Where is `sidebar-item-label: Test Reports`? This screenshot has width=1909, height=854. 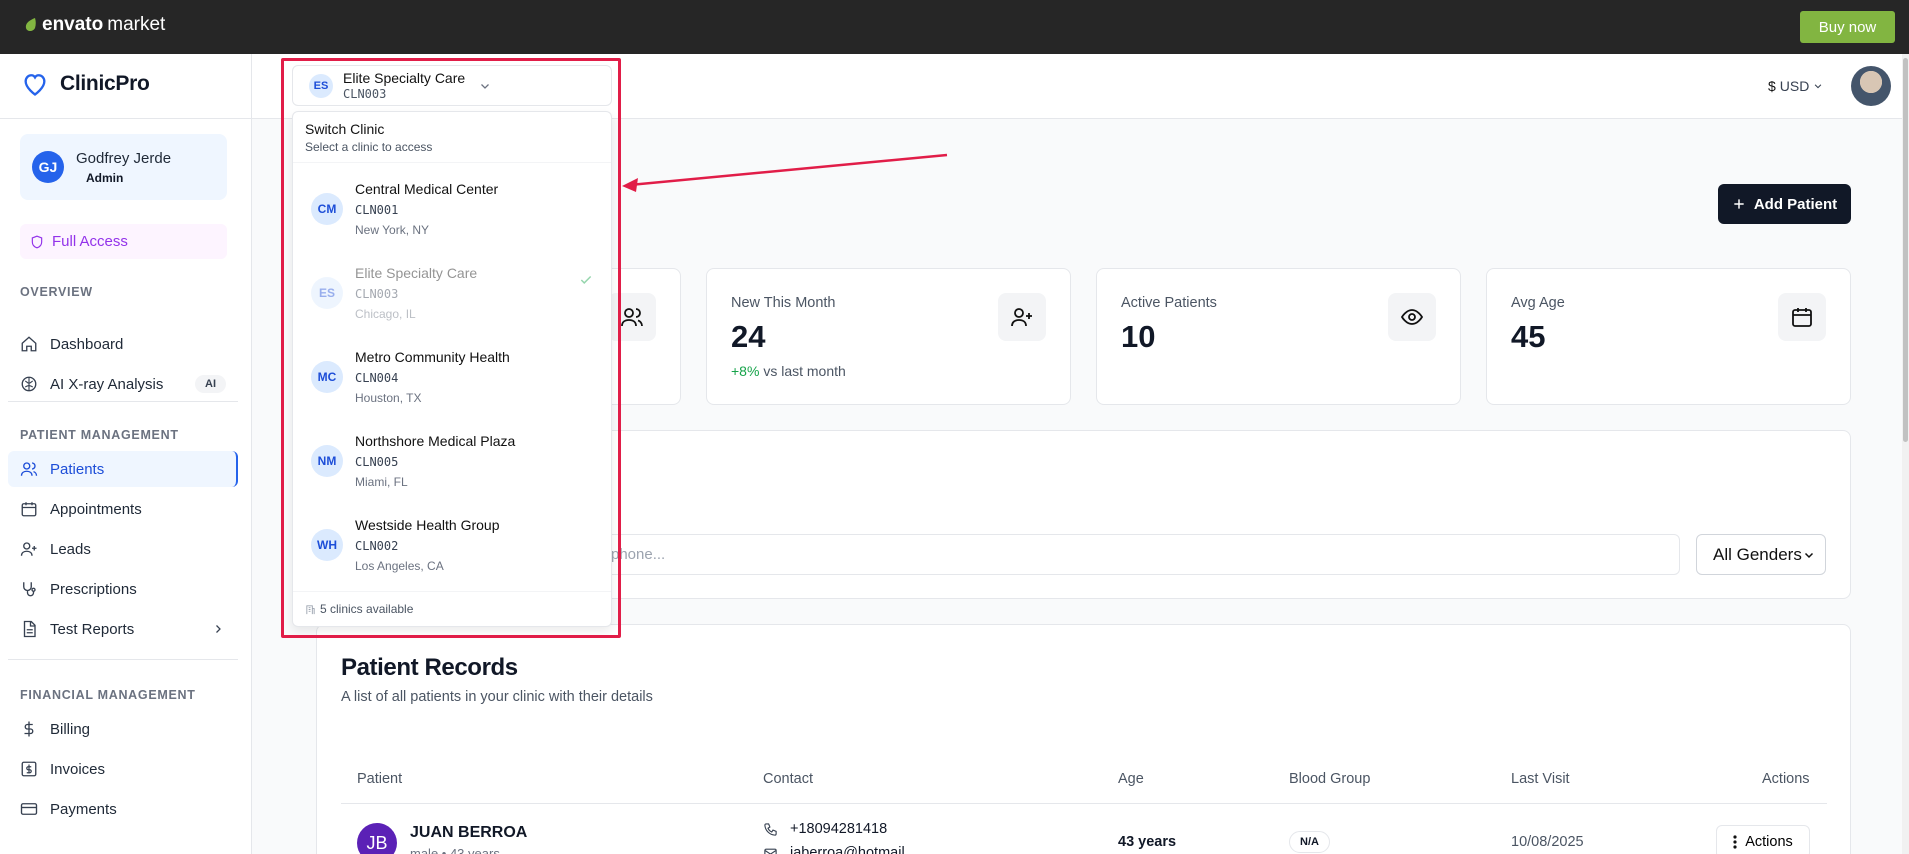
sidebar-item-label: Test Reports is located at coordinates (92, 629).